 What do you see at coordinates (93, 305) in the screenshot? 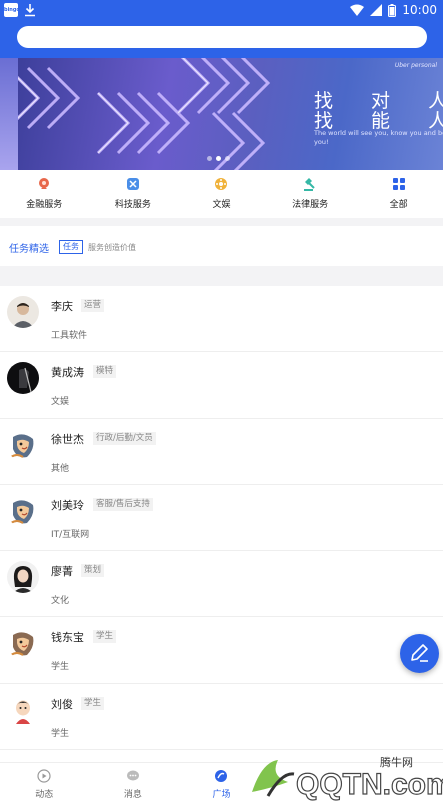
I see `person-role-badge: 运营` at bounding box center [93, 305].